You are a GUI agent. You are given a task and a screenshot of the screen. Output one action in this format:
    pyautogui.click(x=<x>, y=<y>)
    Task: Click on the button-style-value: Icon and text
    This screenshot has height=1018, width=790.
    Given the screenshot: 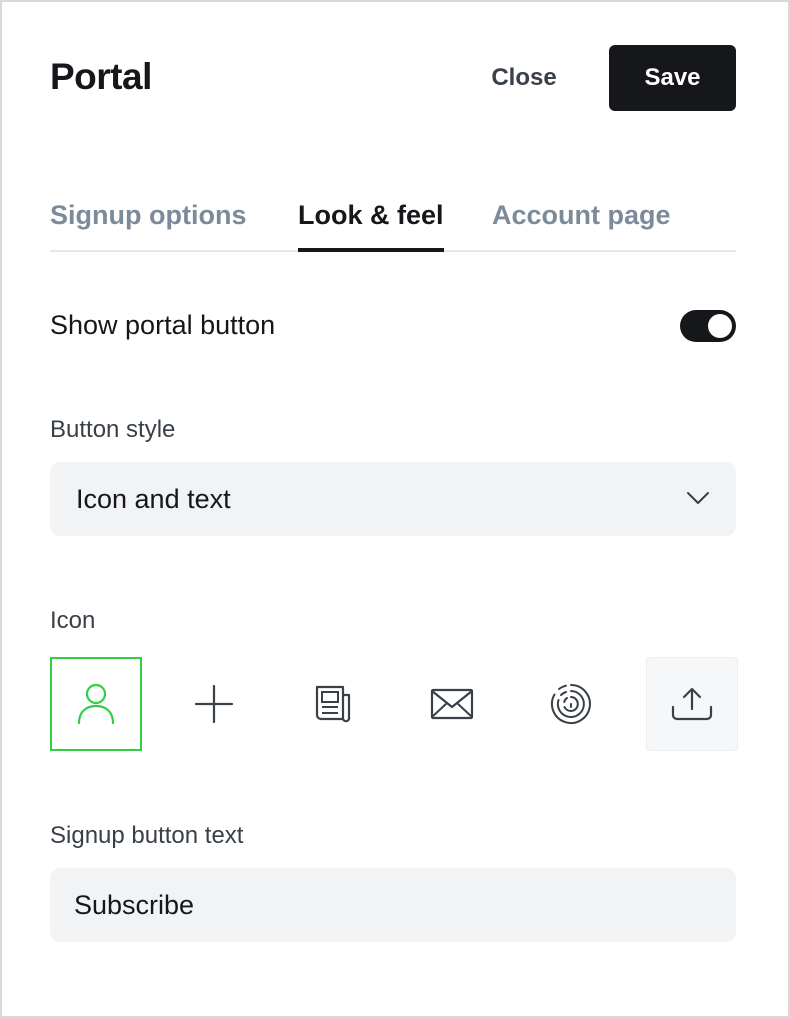 What is the action you would take?
    pyautogui.click(x=153, y=499)
    